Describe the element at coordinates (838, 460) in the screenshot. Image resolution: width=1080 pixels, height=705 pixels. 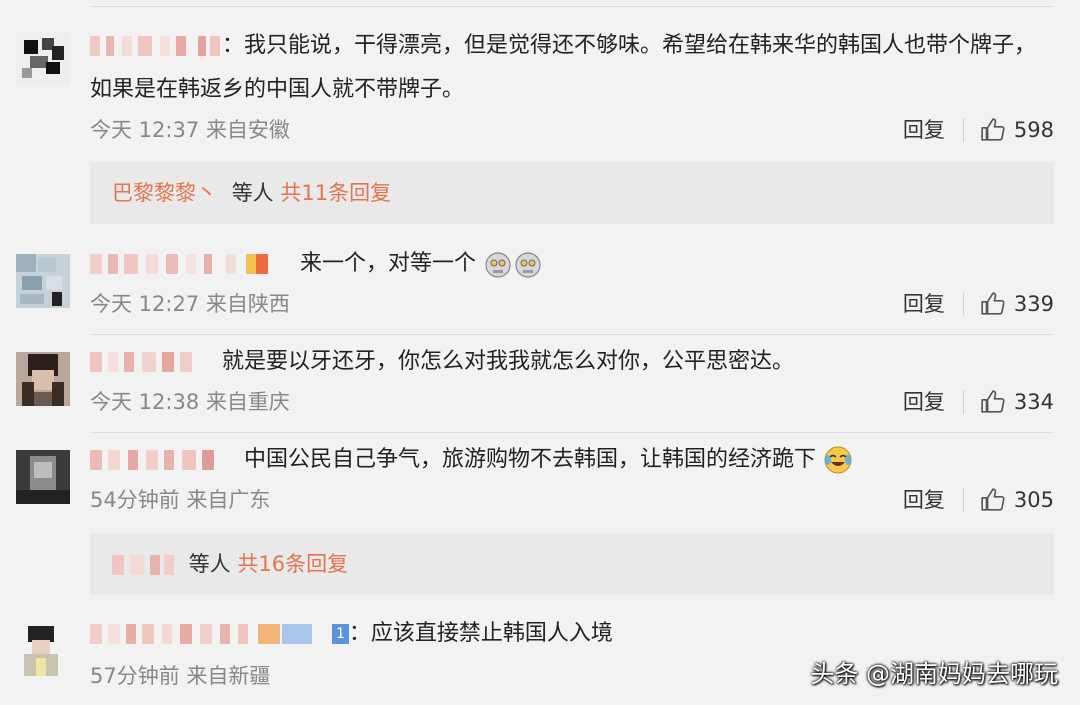
I see `laugh-cry-emoji-icon` at that location.